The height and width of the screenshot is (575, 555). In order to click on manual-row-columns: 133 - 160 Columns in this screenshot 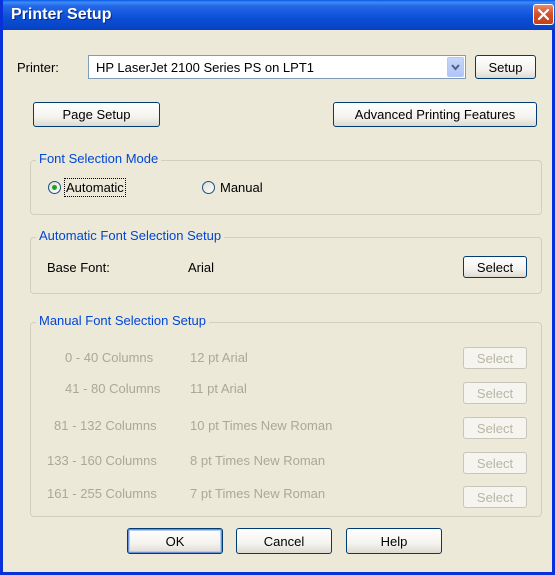, I will do `click(102, 460)`.